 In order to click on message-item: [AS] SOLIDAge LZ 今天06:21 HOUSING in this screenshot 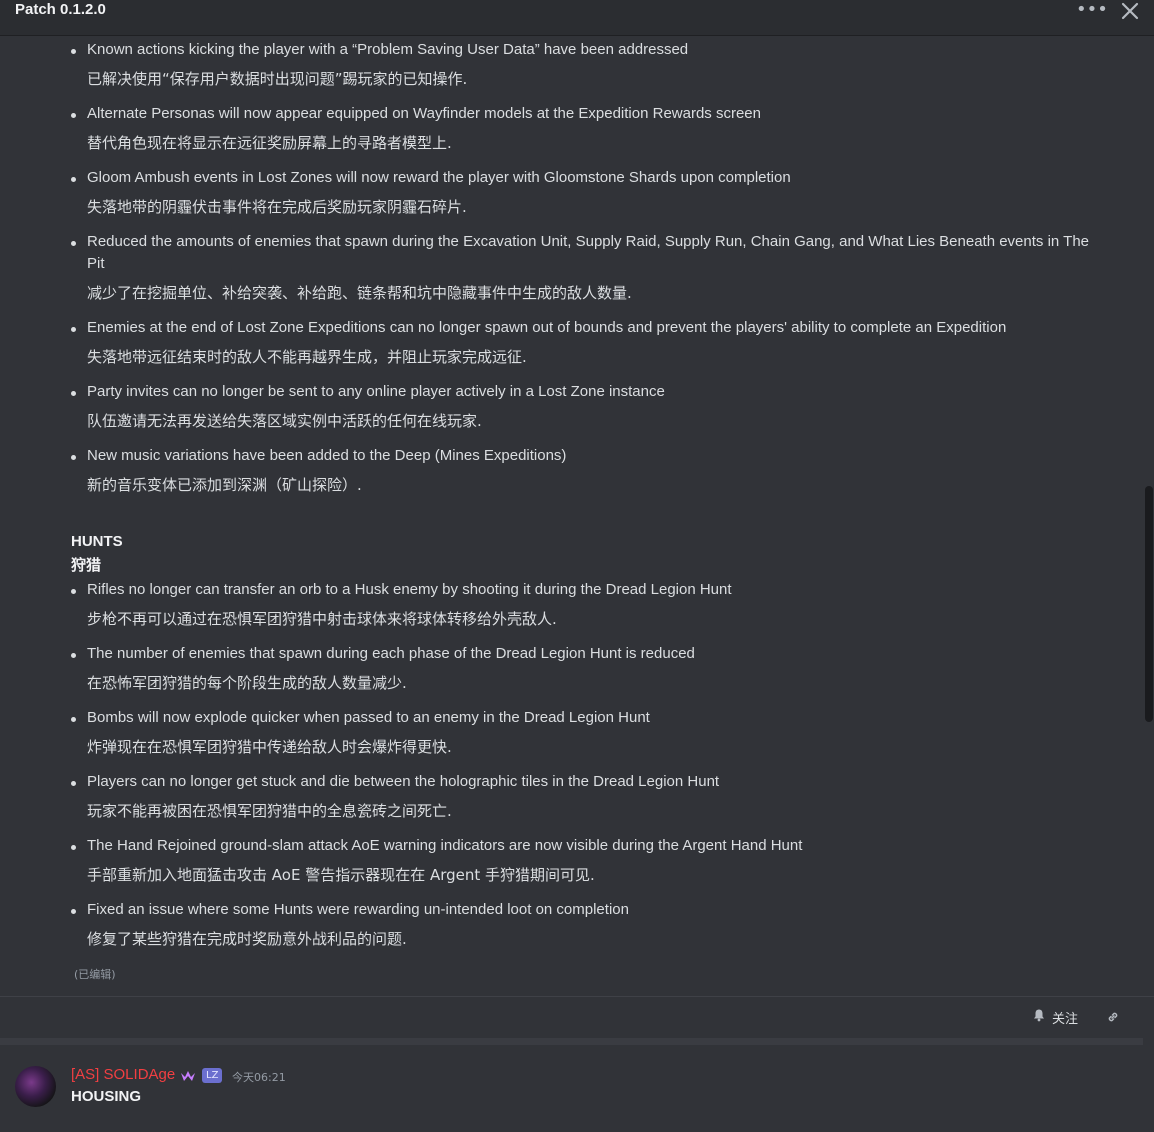, I will do `click(577, 1093)`.